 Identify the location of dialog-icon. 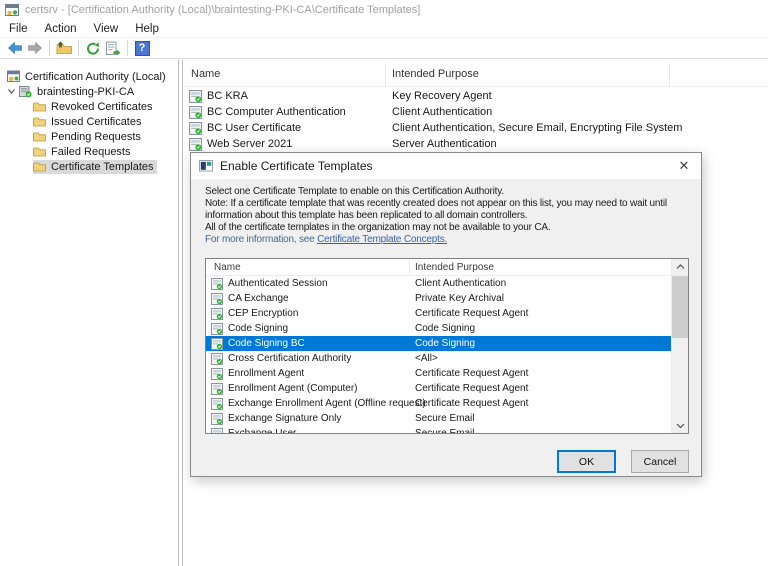
(206, 166).